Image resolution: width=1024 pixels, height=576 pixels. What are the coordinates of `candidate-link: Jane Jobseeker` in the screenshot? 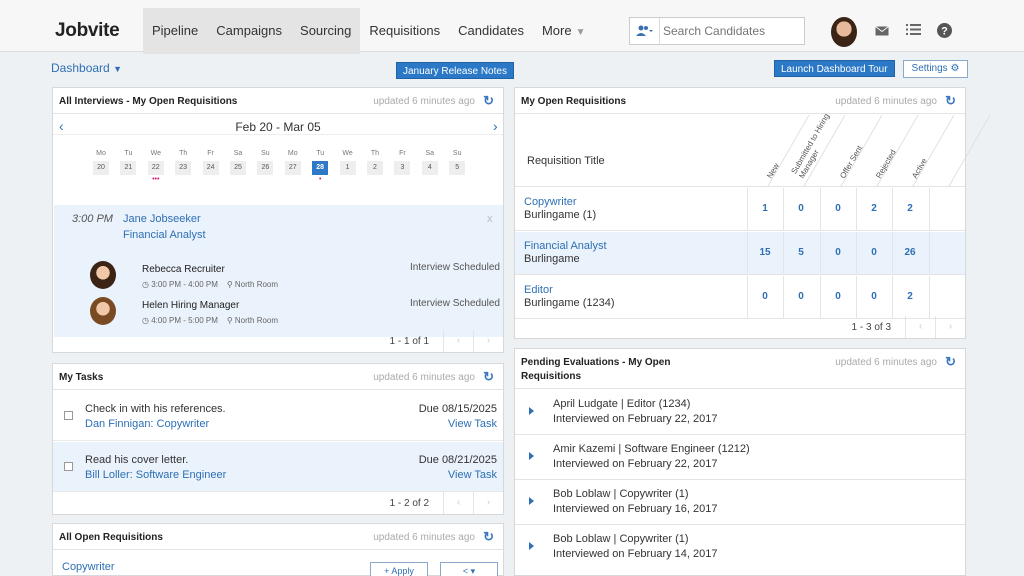 It's located at (162, 219).